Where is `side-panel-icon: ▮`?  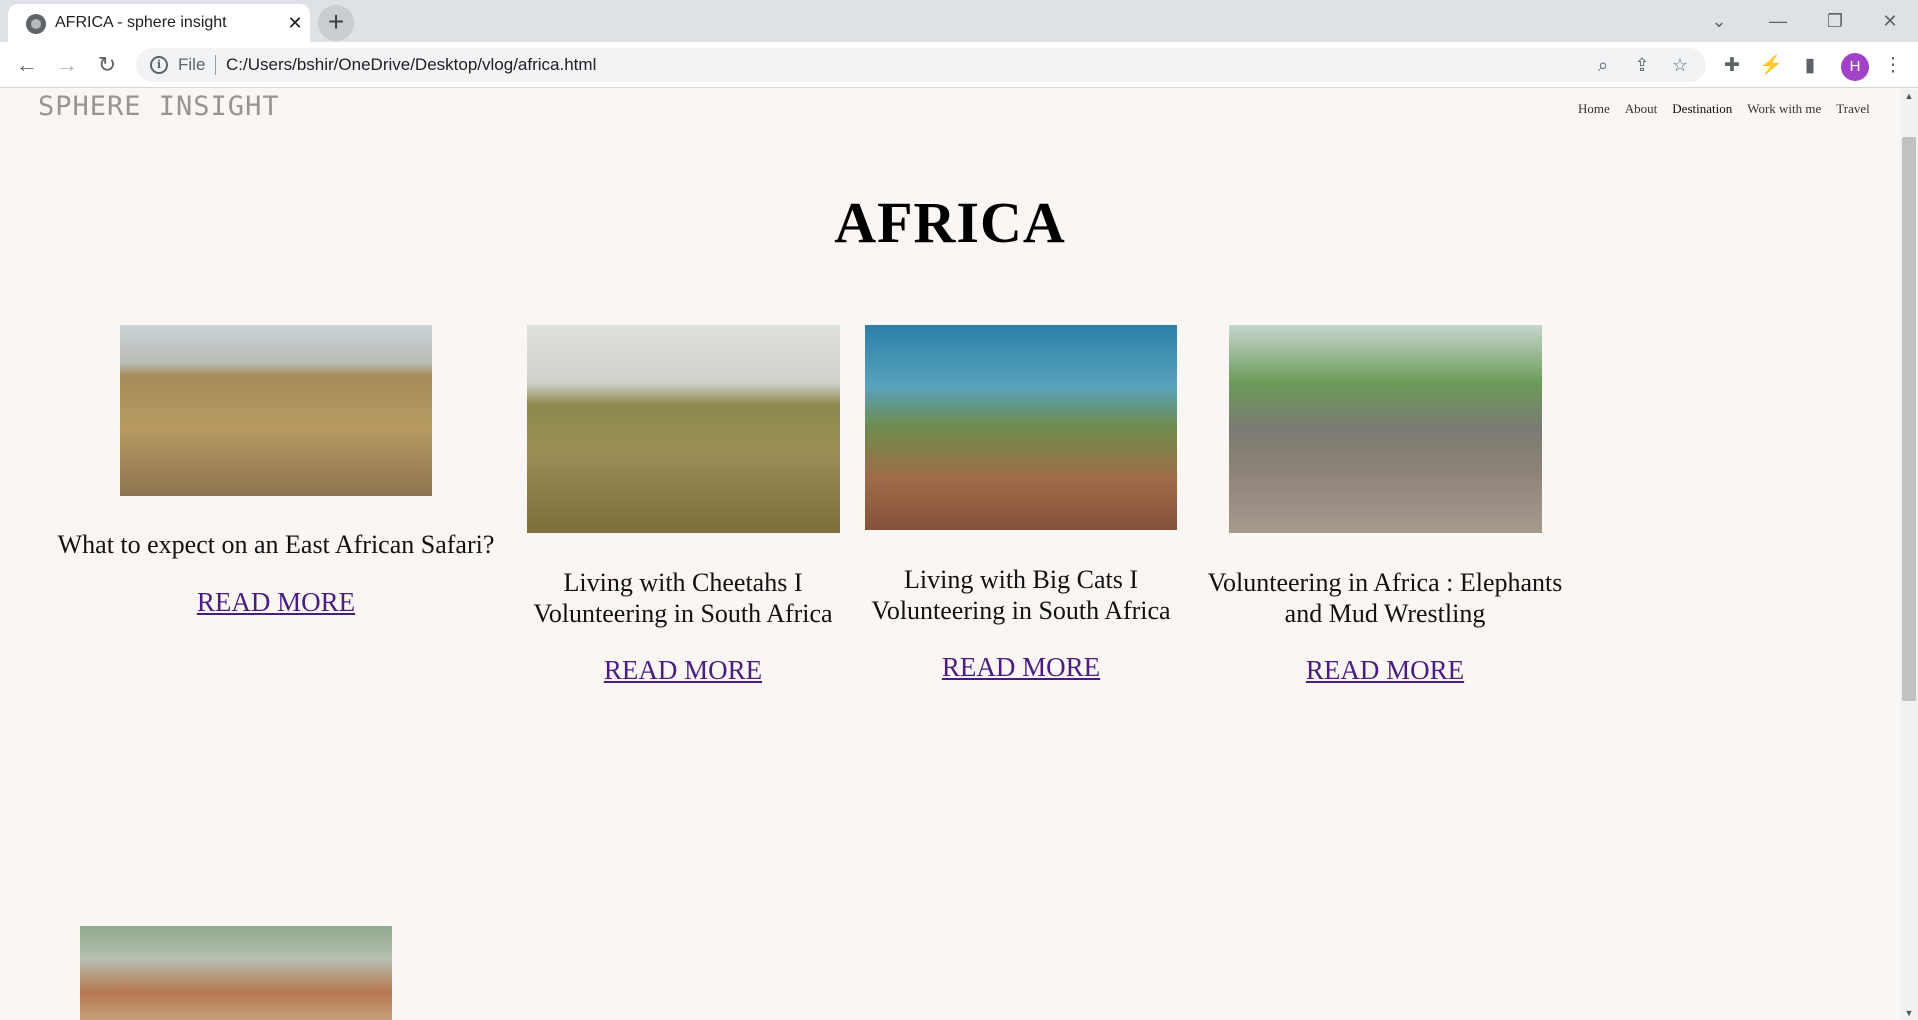 side-panel-icon: ▮ is located at coordinates (1810, 66).